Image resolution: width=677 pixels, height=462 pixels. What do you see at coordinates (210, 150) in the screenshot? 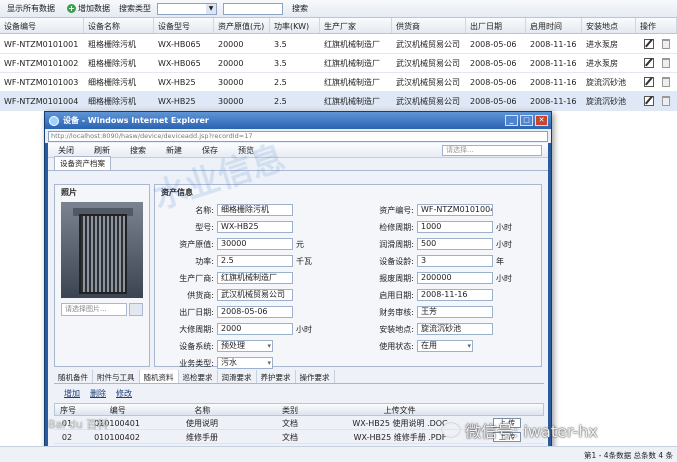
I see `tool-button: 保存` at bounding box center [210, 150].